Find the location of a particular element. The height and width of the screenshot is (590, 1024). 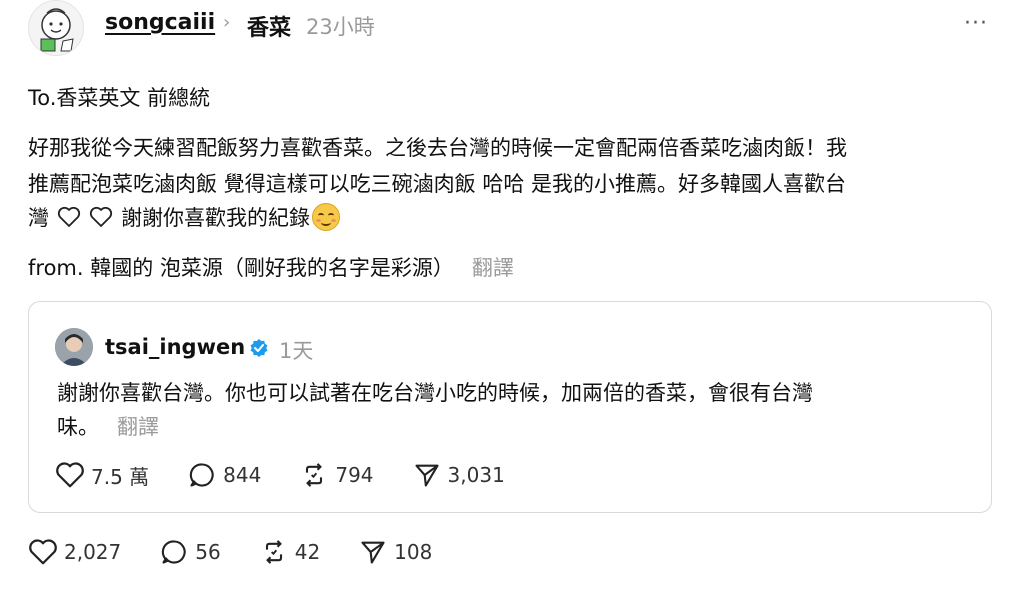

repost-count: 42 is located at coordinates (307, 552).